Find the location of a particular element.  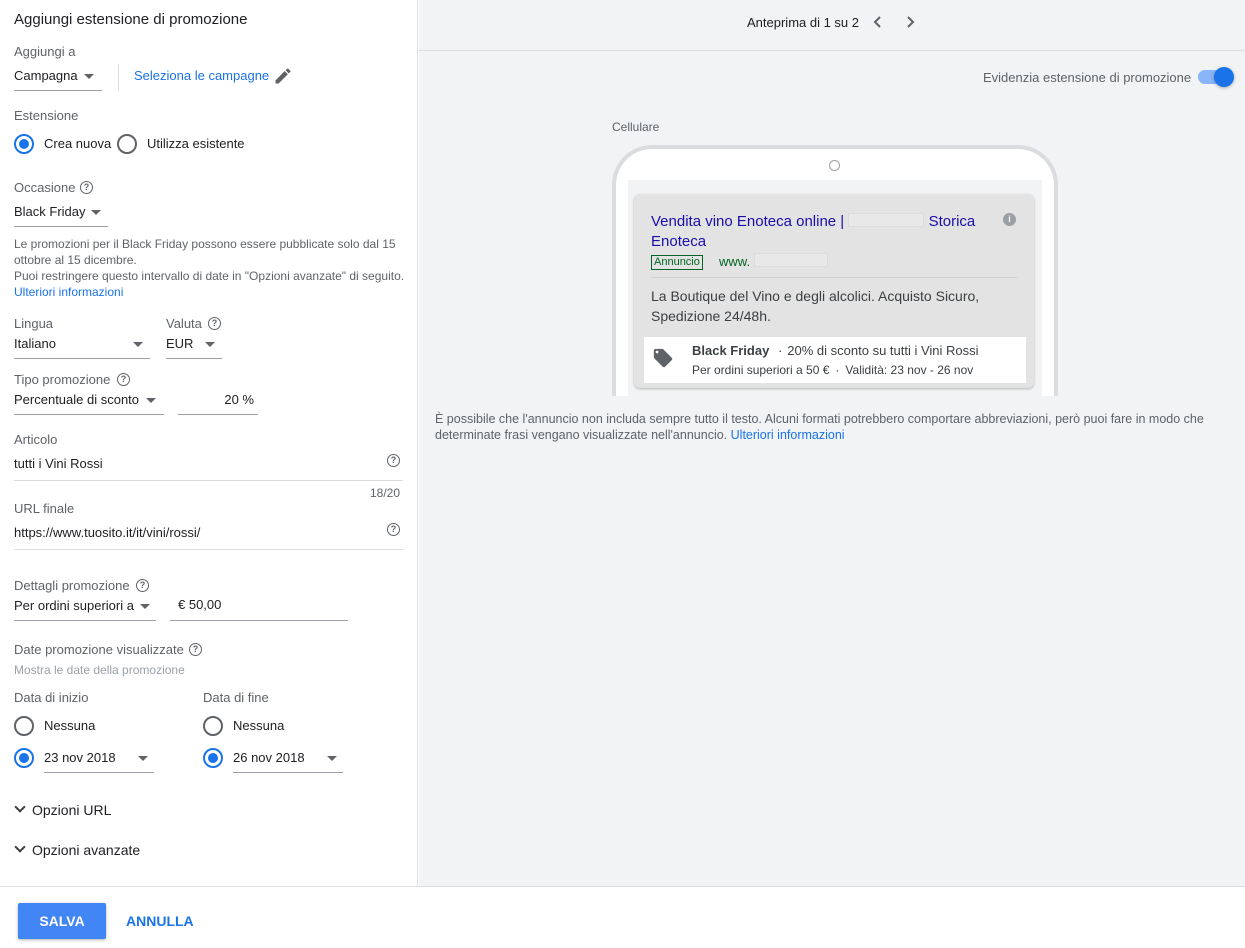

ad-display-url: www. is located at coordinates (735, 261).